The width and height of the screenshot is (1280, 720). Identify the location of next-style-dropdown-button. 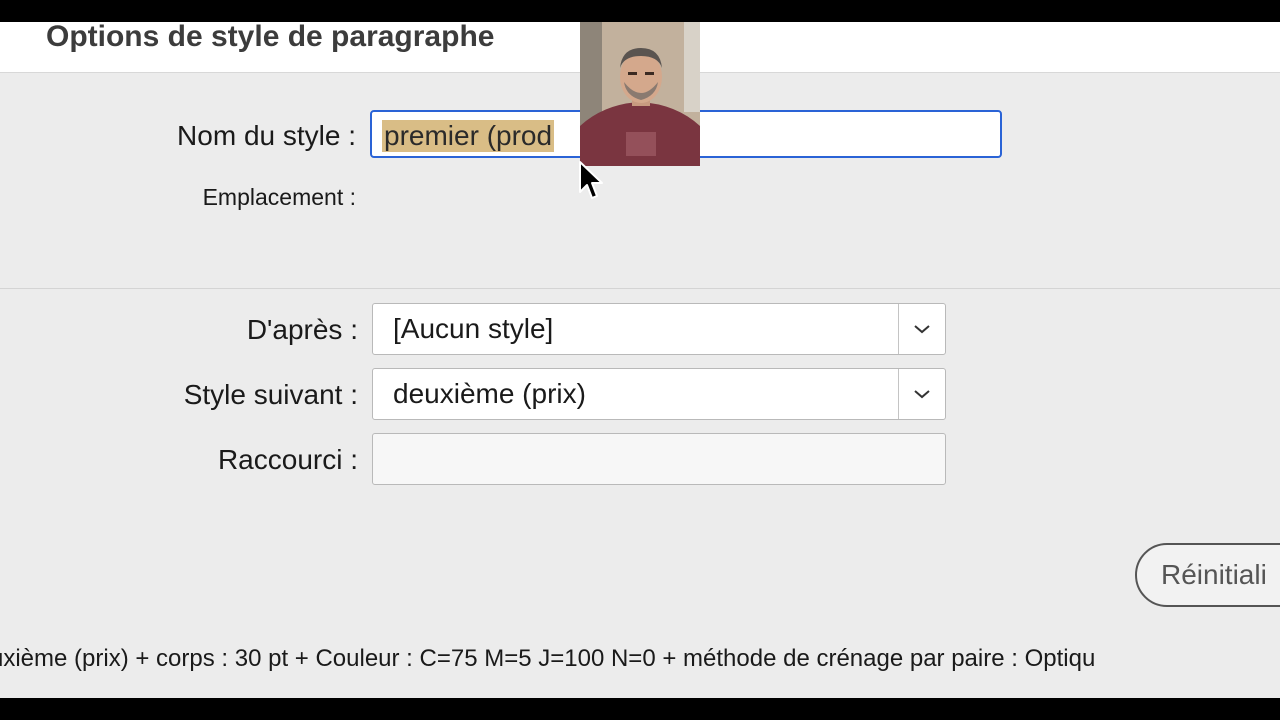
(921, 394).